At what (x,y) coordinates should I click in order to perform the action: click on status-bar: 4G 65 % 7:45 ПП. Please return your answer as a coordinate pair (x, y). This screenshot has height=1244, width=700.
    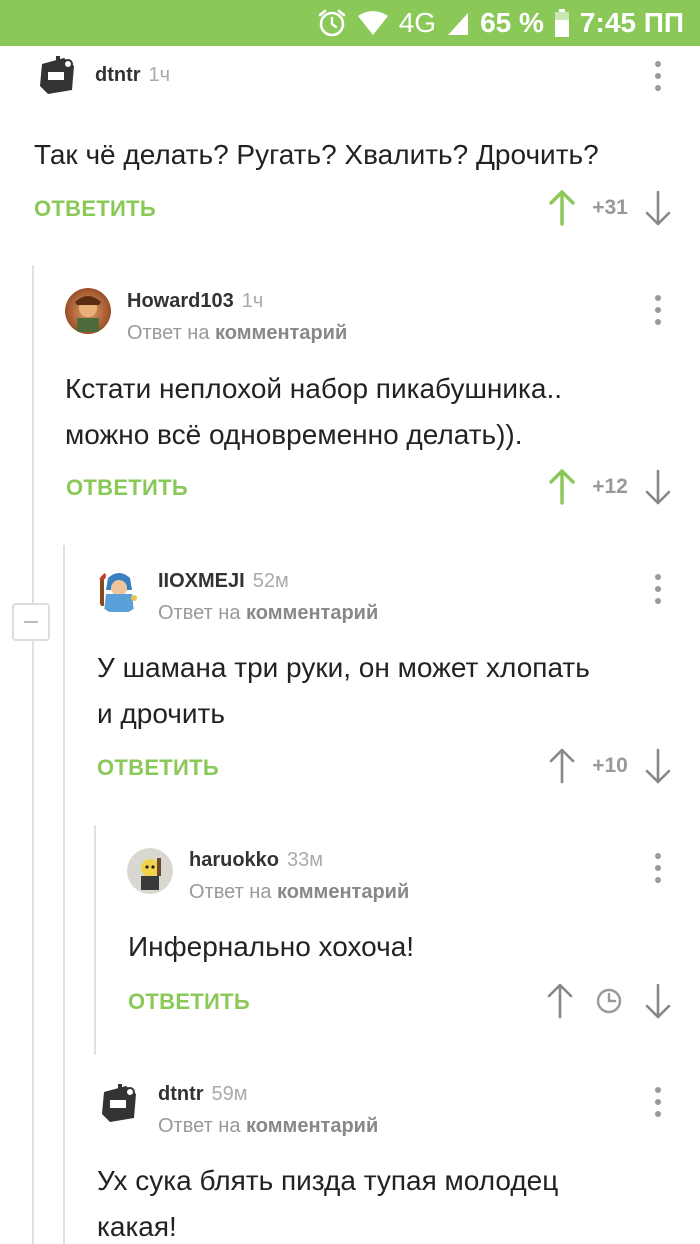
    Looking at the image, I should click on (350, 23).